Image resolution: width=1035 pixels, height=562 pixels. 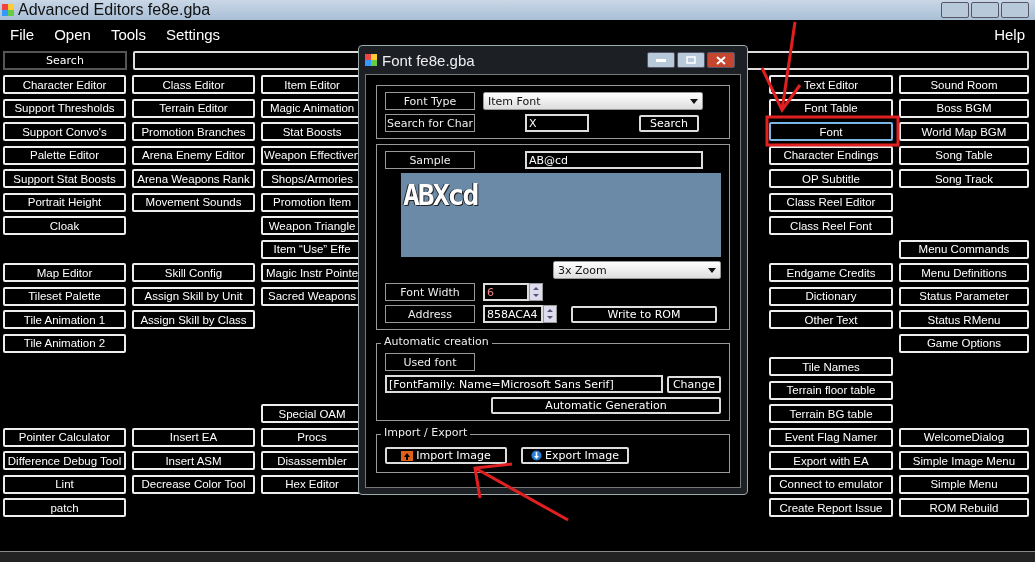 I want to click on editor-button: Boss BGM, so click(x=964, y=108).